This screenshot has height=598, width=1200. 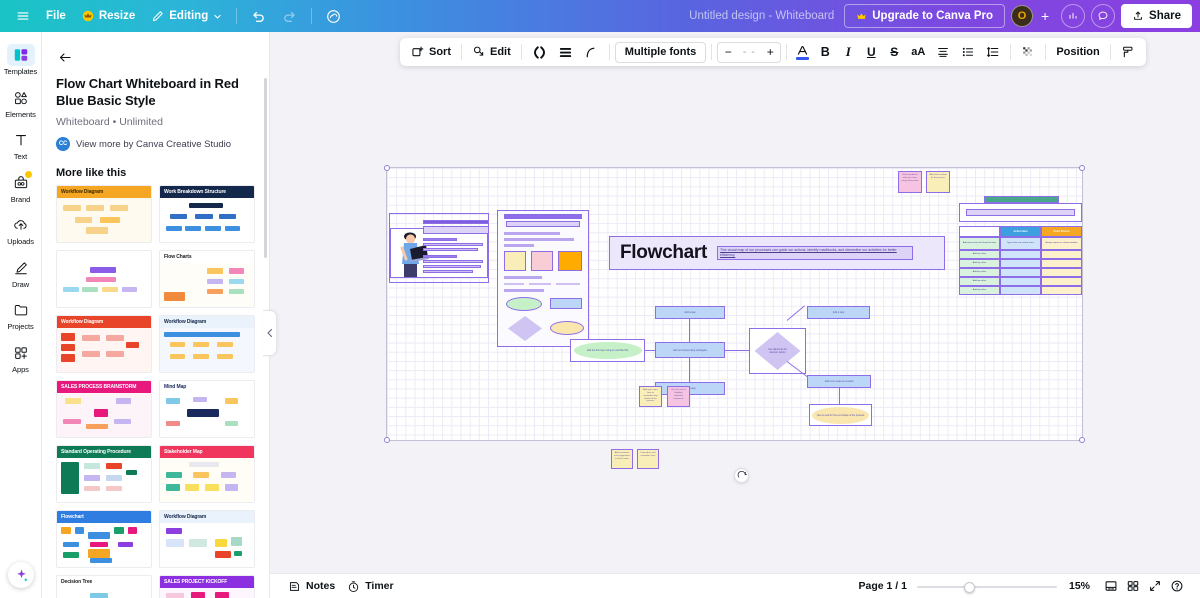 What do you see at coordinates (104, 279) in the screenshot?
I see `template-thumbnail` at bounding box center [104, 279].